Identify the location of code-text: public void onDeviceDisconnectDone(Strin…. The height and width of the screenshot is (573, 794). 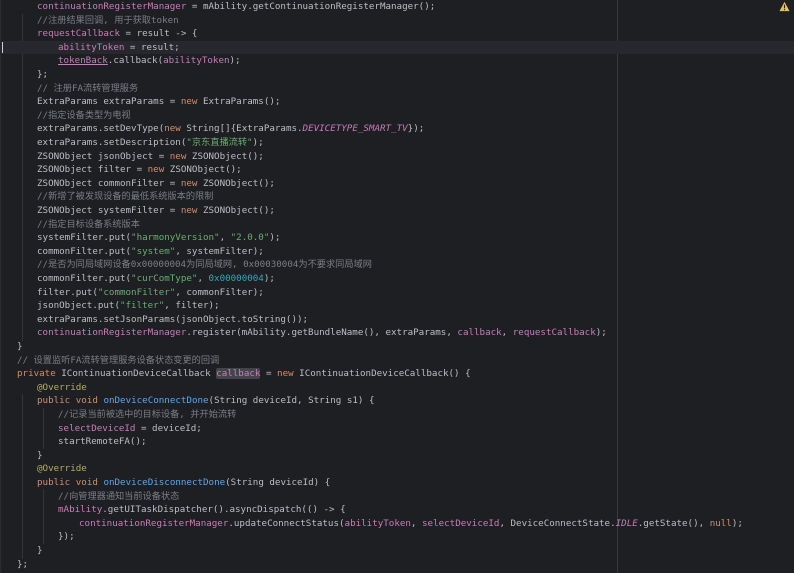
(184, 482).